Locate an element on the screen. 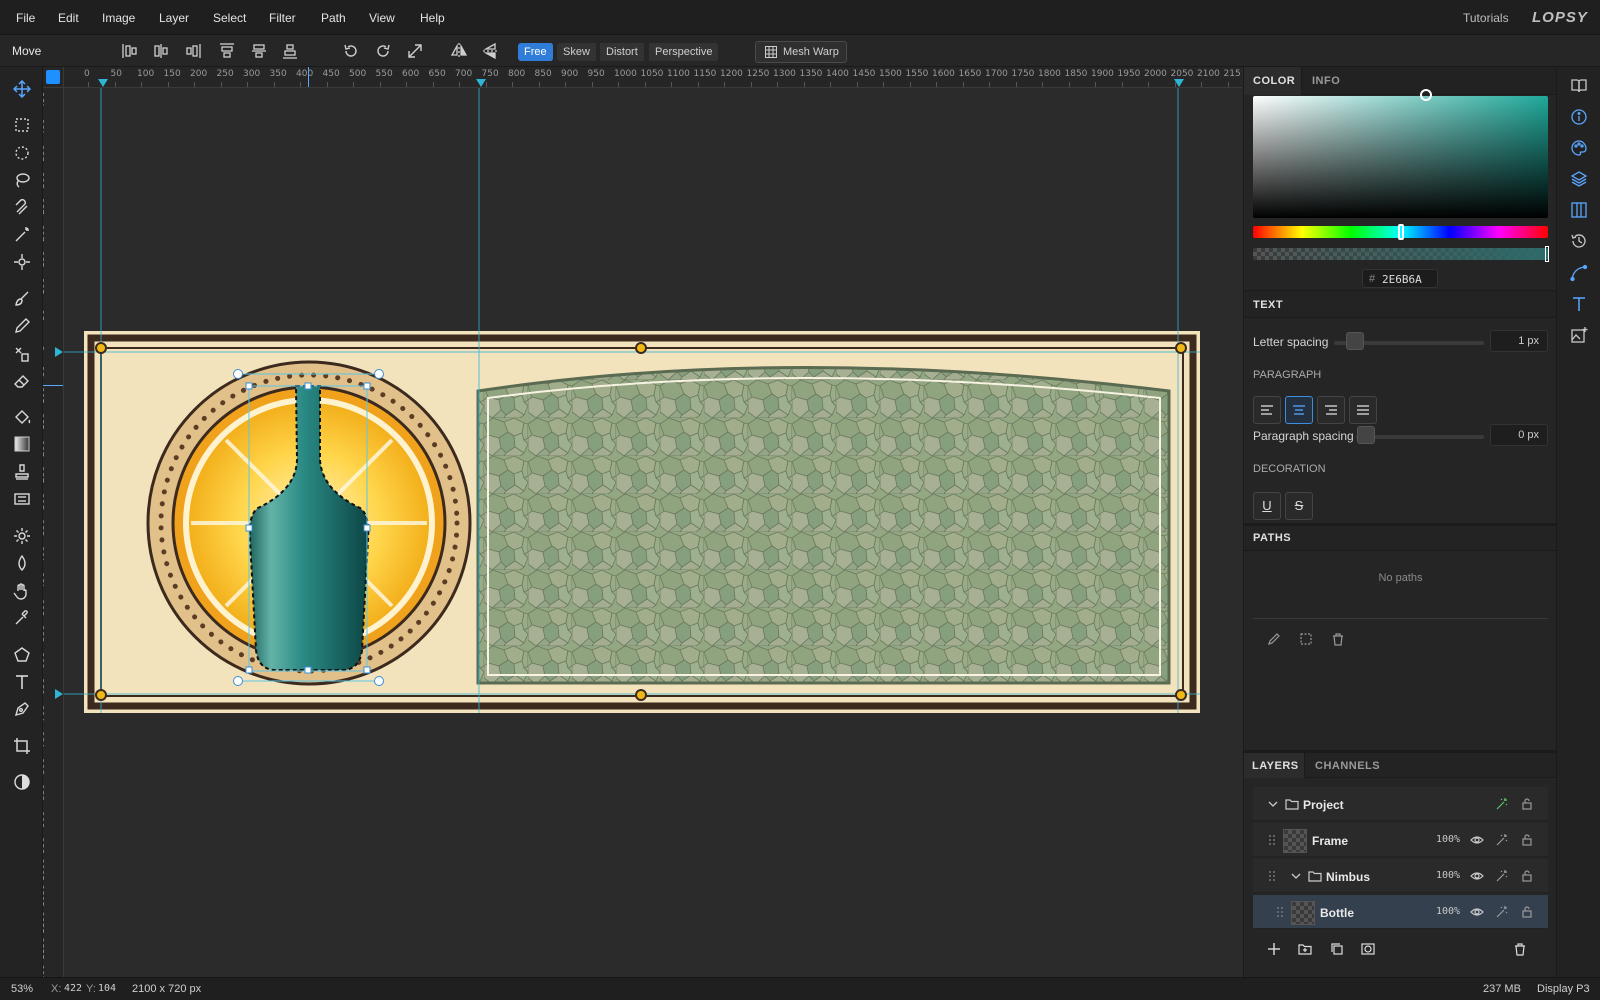 This screenshot has width=1600, height=1000. curve-path-icon is located at coordinates (1579, 273).